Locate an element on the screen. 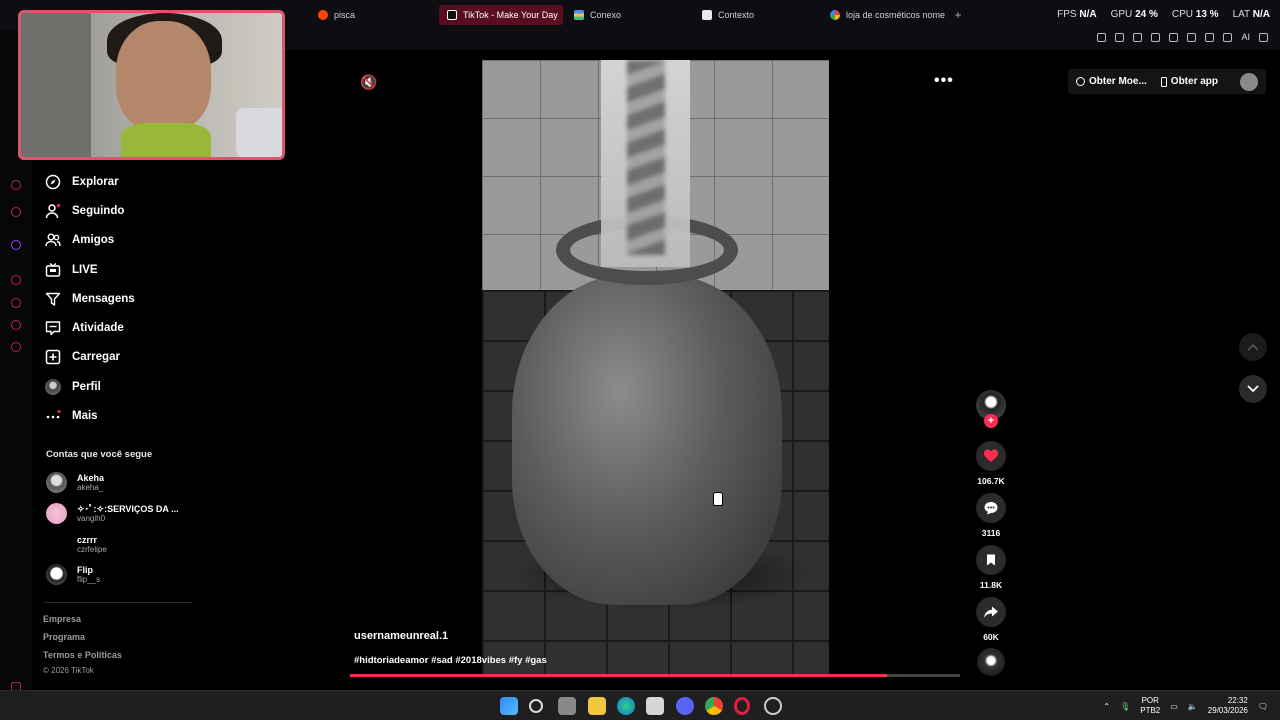  nav-explorar: Explorar is located at coordinates (119, 181).